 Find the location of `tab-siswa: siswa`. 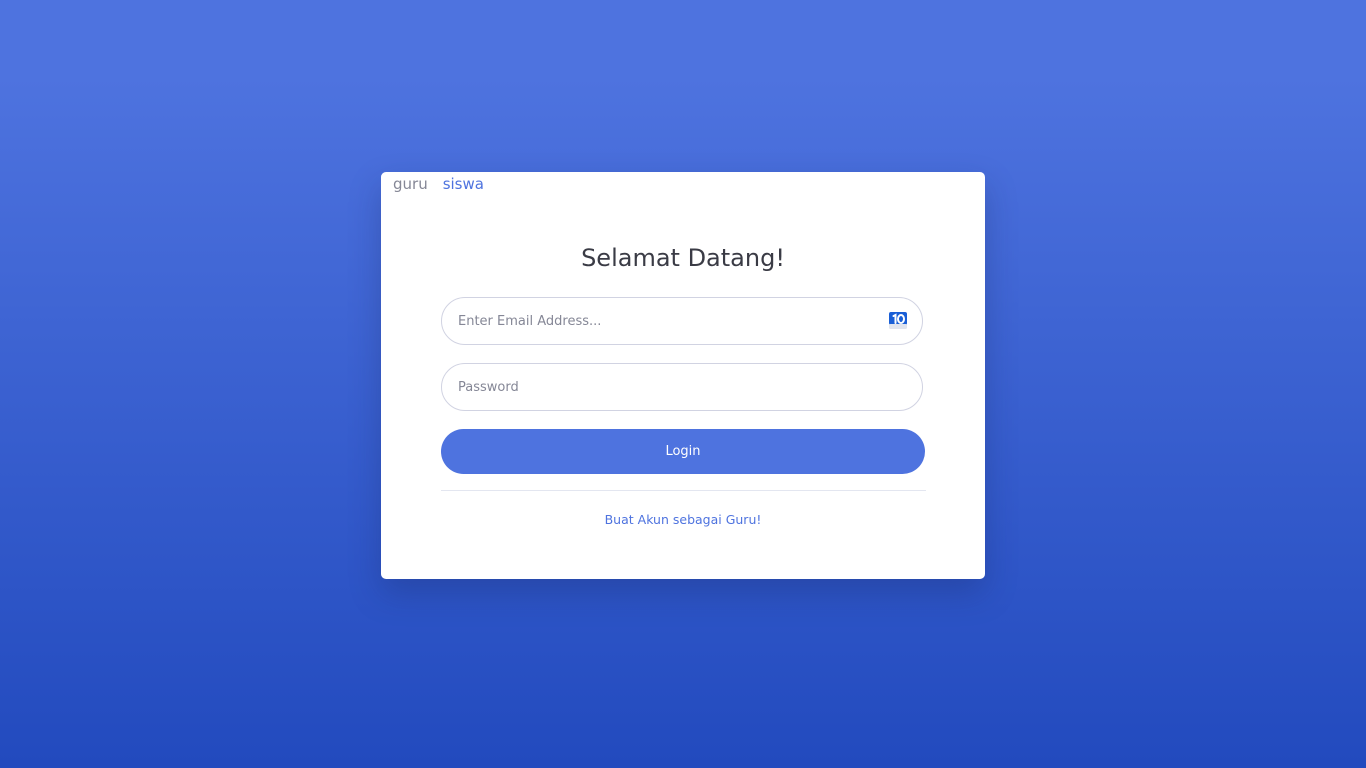

tab-siswa: siswa is located at coordinates (463, 184).